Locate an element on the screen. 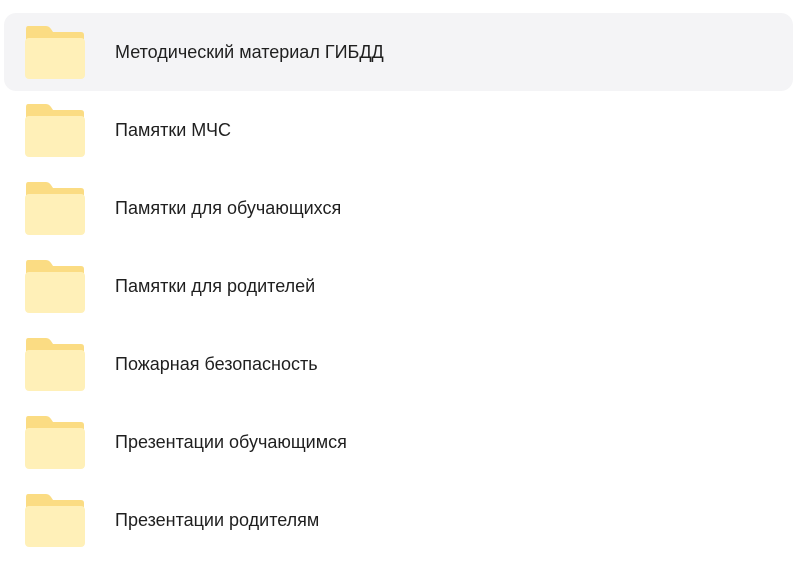  folder-row: Презентации обучающимся is located at coordinates (398, 442).